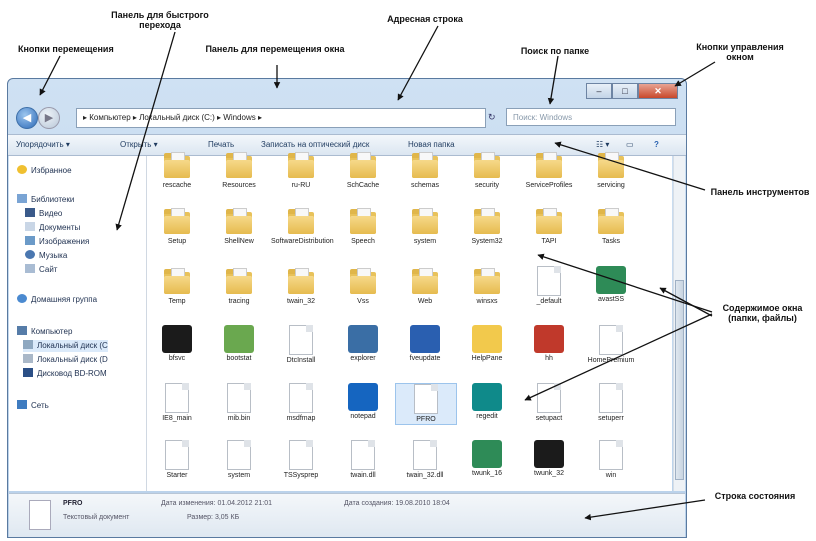 The width and height of the screenshot is (816, 541). What do you see at coordinates (487, 459) in the screenshot?
I see `file-item: twunk_16` at bounding box center [487, 459].